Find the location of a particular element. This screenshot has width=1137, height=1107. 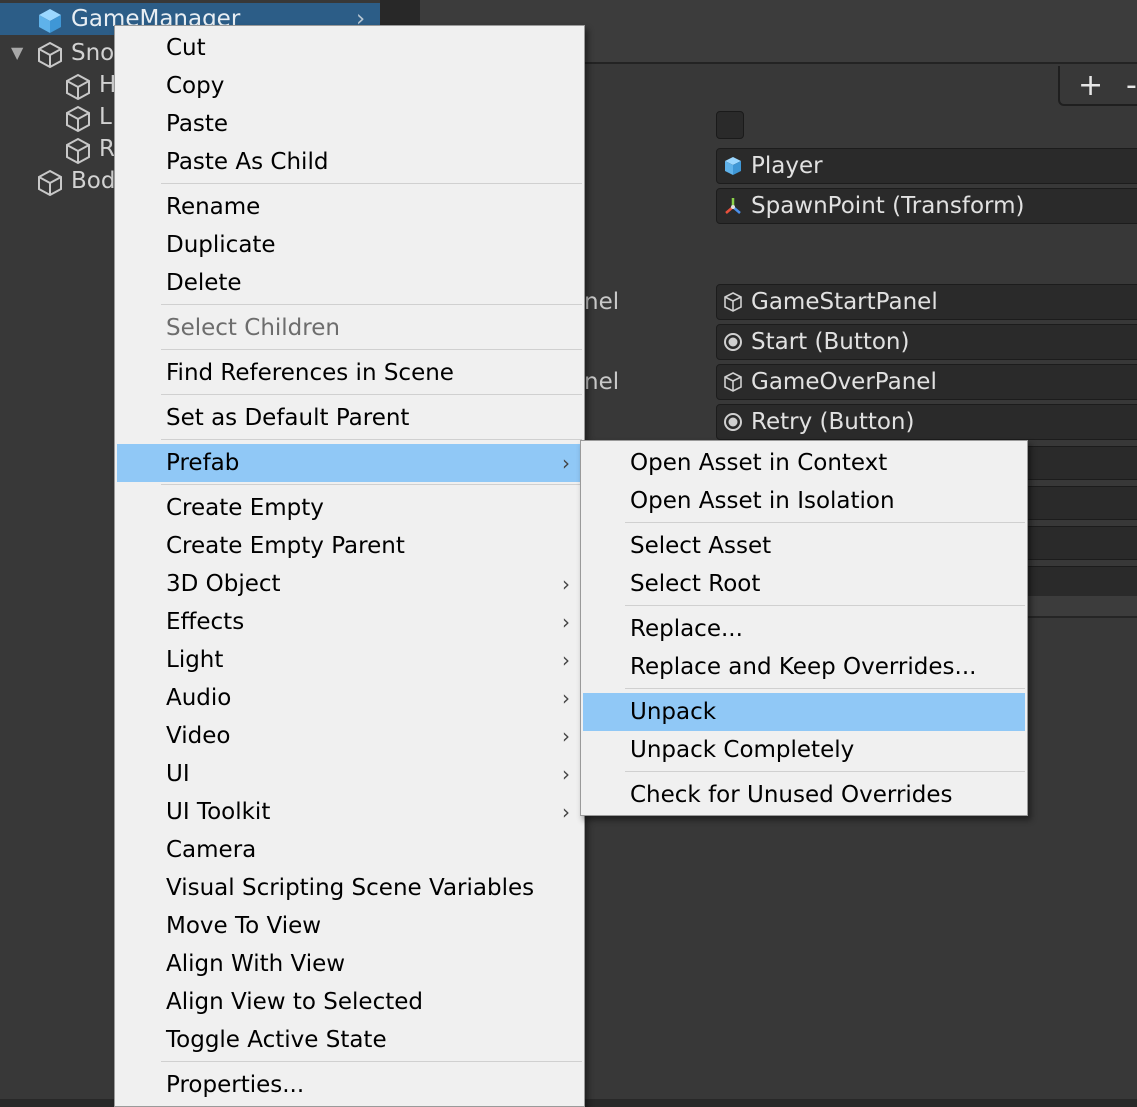

gameoverpanel-object-field: GameOverPanel is located at coordinates (926, 382).